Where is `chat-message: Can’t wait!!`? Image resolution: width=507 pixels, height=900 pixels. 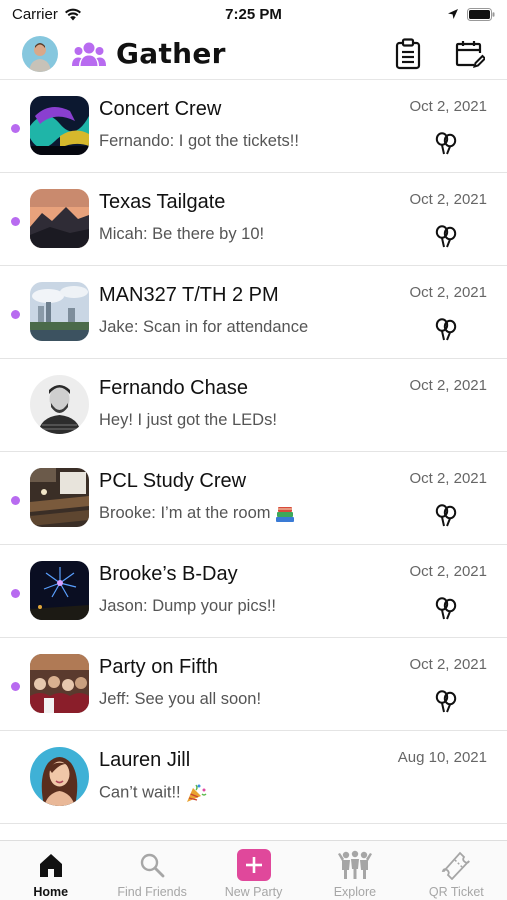
chat-message: Can’t wait!! is located at coordinates (153, 793).